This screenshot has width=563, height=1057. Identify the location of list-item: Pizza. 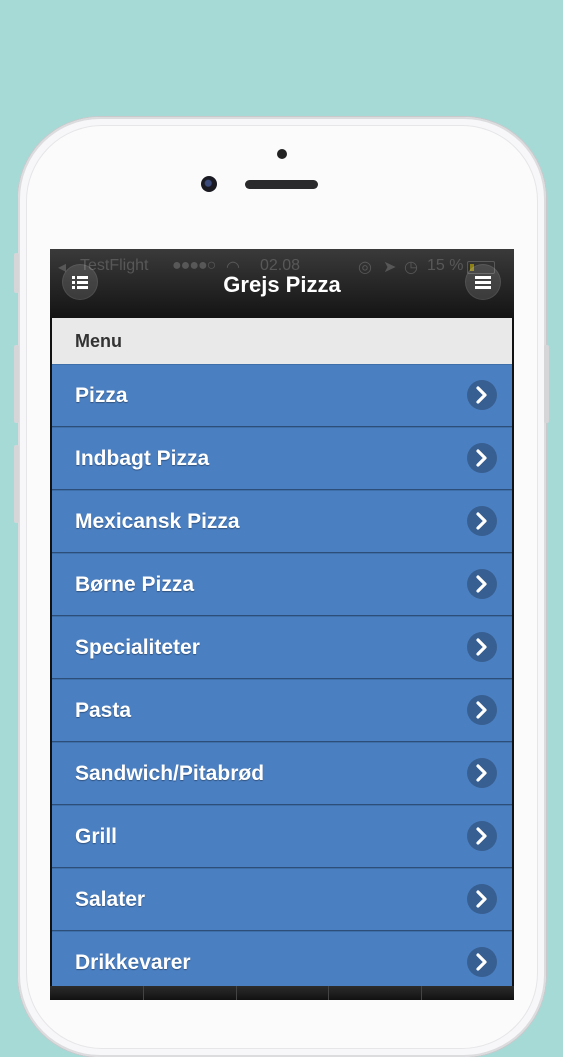
(282, 395).